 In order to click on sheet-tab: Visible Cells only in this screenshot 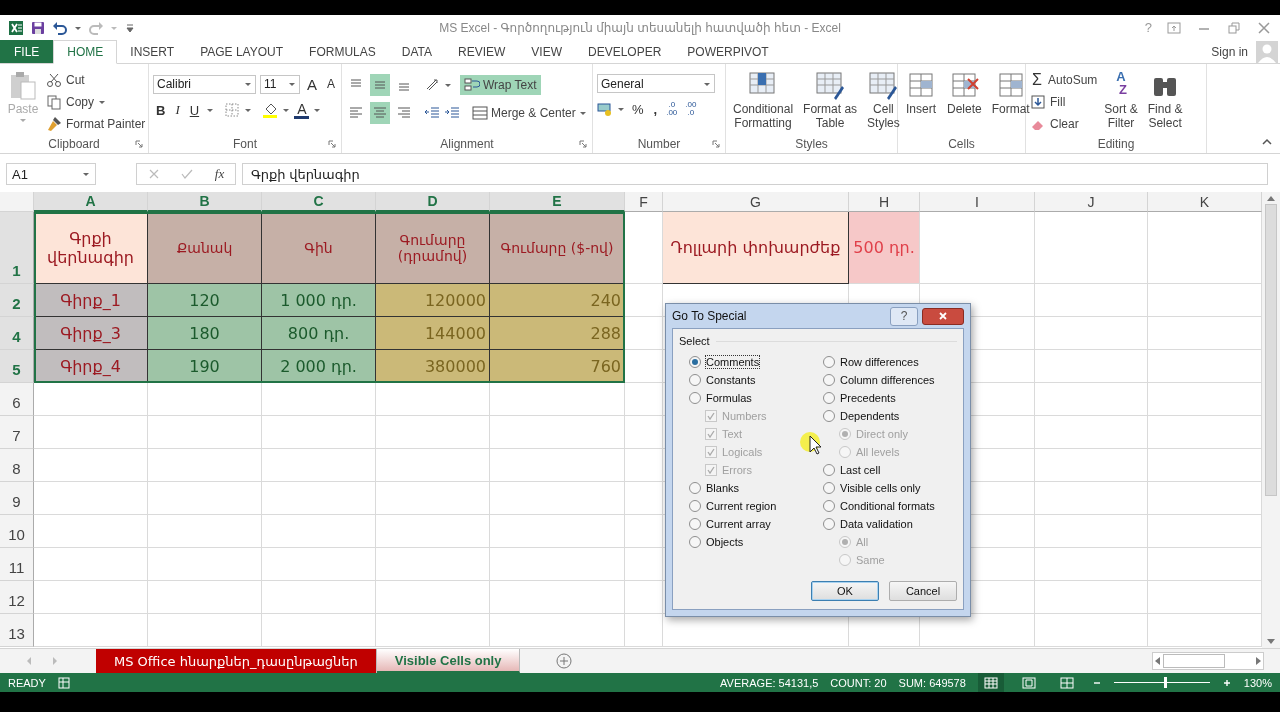, I will do `click(448, 661)`.